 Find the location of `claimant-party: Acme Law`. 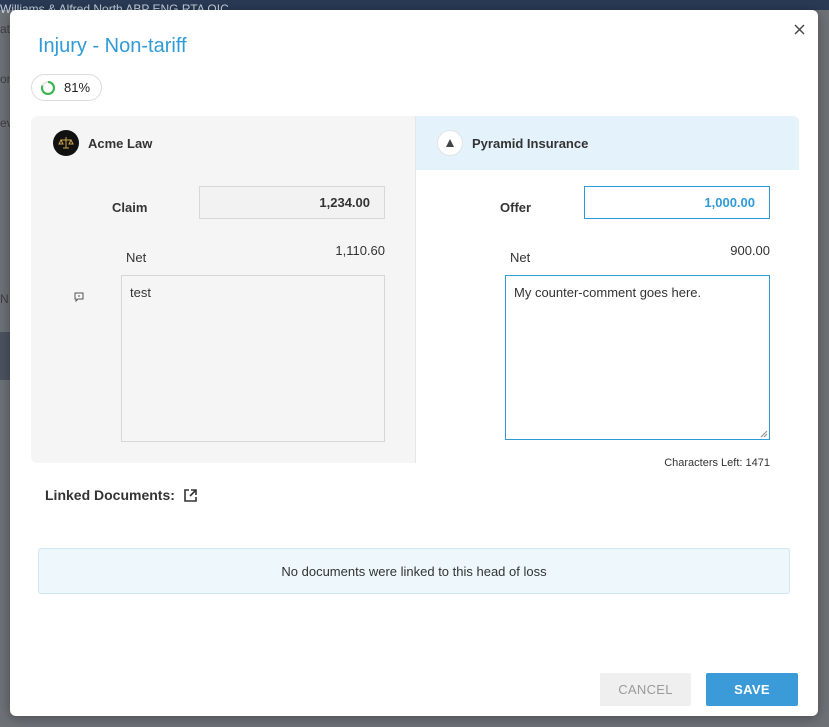

claimant-party: Acme Law is located at coordinates (102, 143).